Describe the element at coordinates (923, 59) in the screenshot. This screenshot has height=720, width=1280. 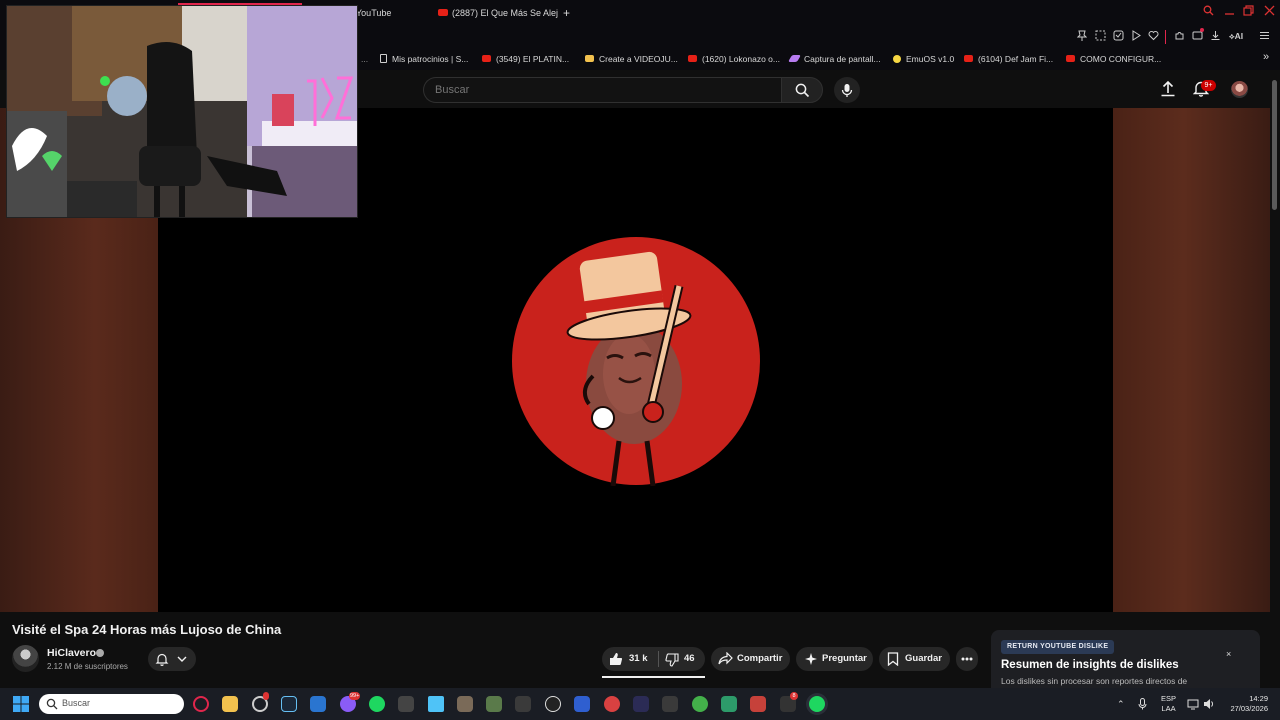
I see `bookmark-item: EmuOS v1.0` at that location.